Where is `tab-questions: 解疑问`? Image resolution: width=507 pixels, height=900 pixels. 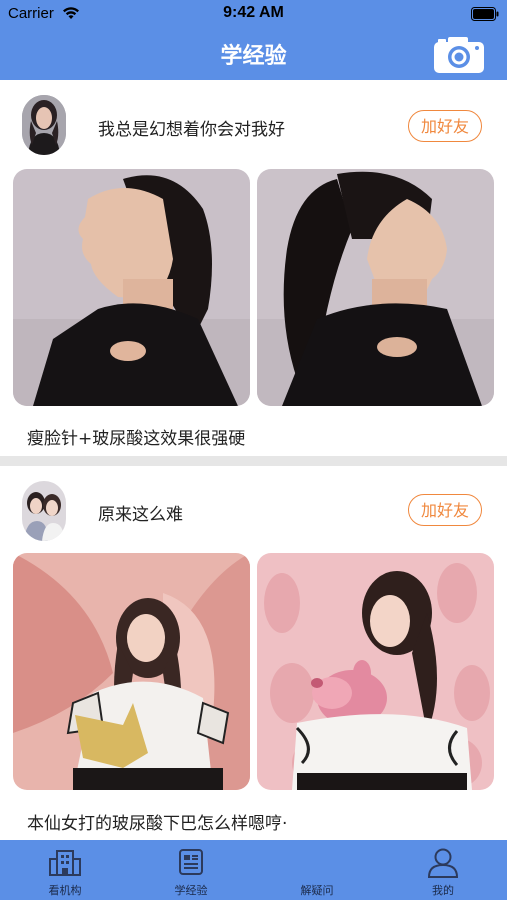 tab-questions: 解疑问 is located at coordinates (317, 870).